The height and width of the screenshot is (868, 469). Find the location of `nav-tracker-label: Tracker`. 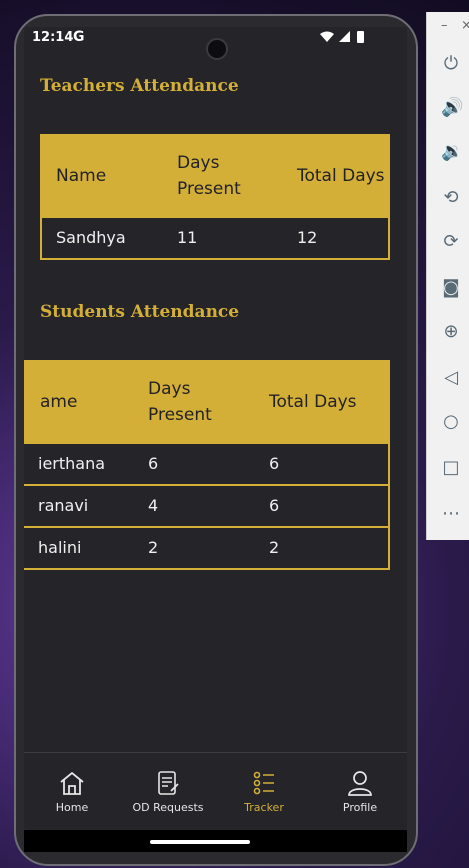

nav-tracker-label: Tracker is located at coordinates (264, 807).